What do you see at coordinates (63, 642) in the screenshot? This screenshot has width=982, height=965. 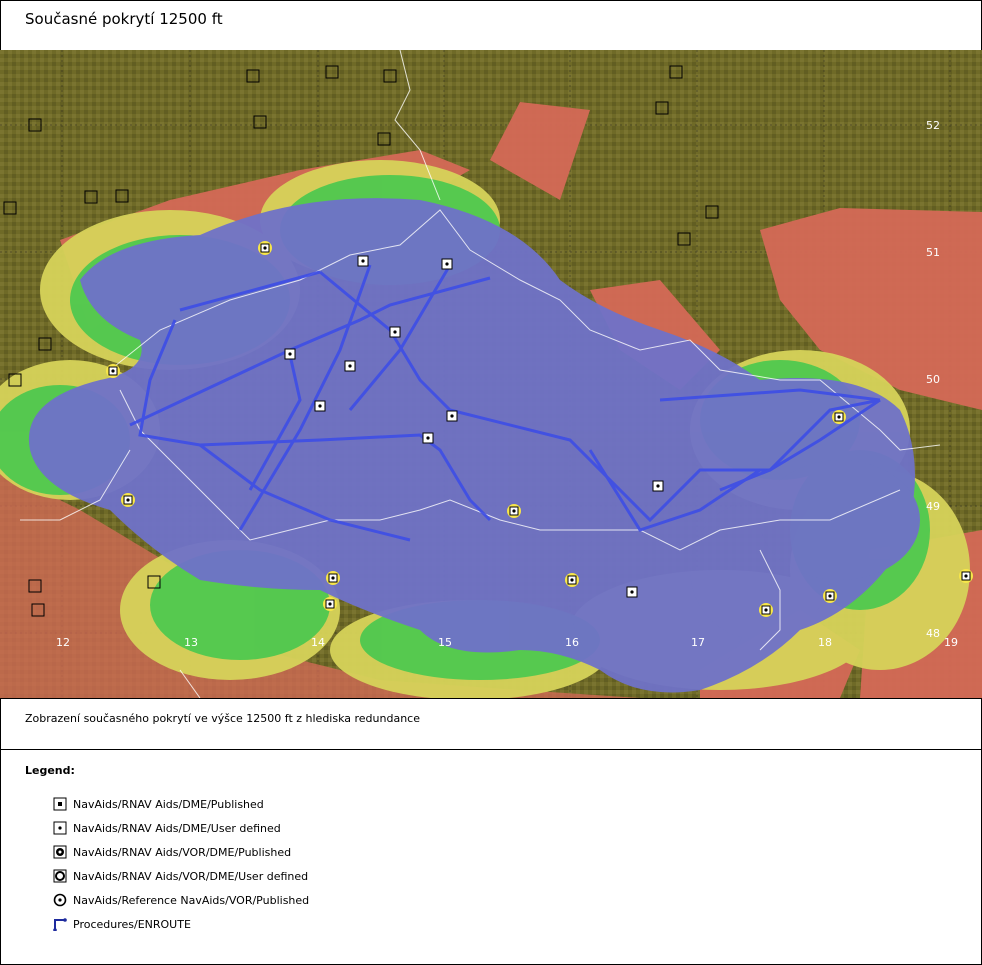 I see `lon-label: 12` at bounding box center [63, 642].